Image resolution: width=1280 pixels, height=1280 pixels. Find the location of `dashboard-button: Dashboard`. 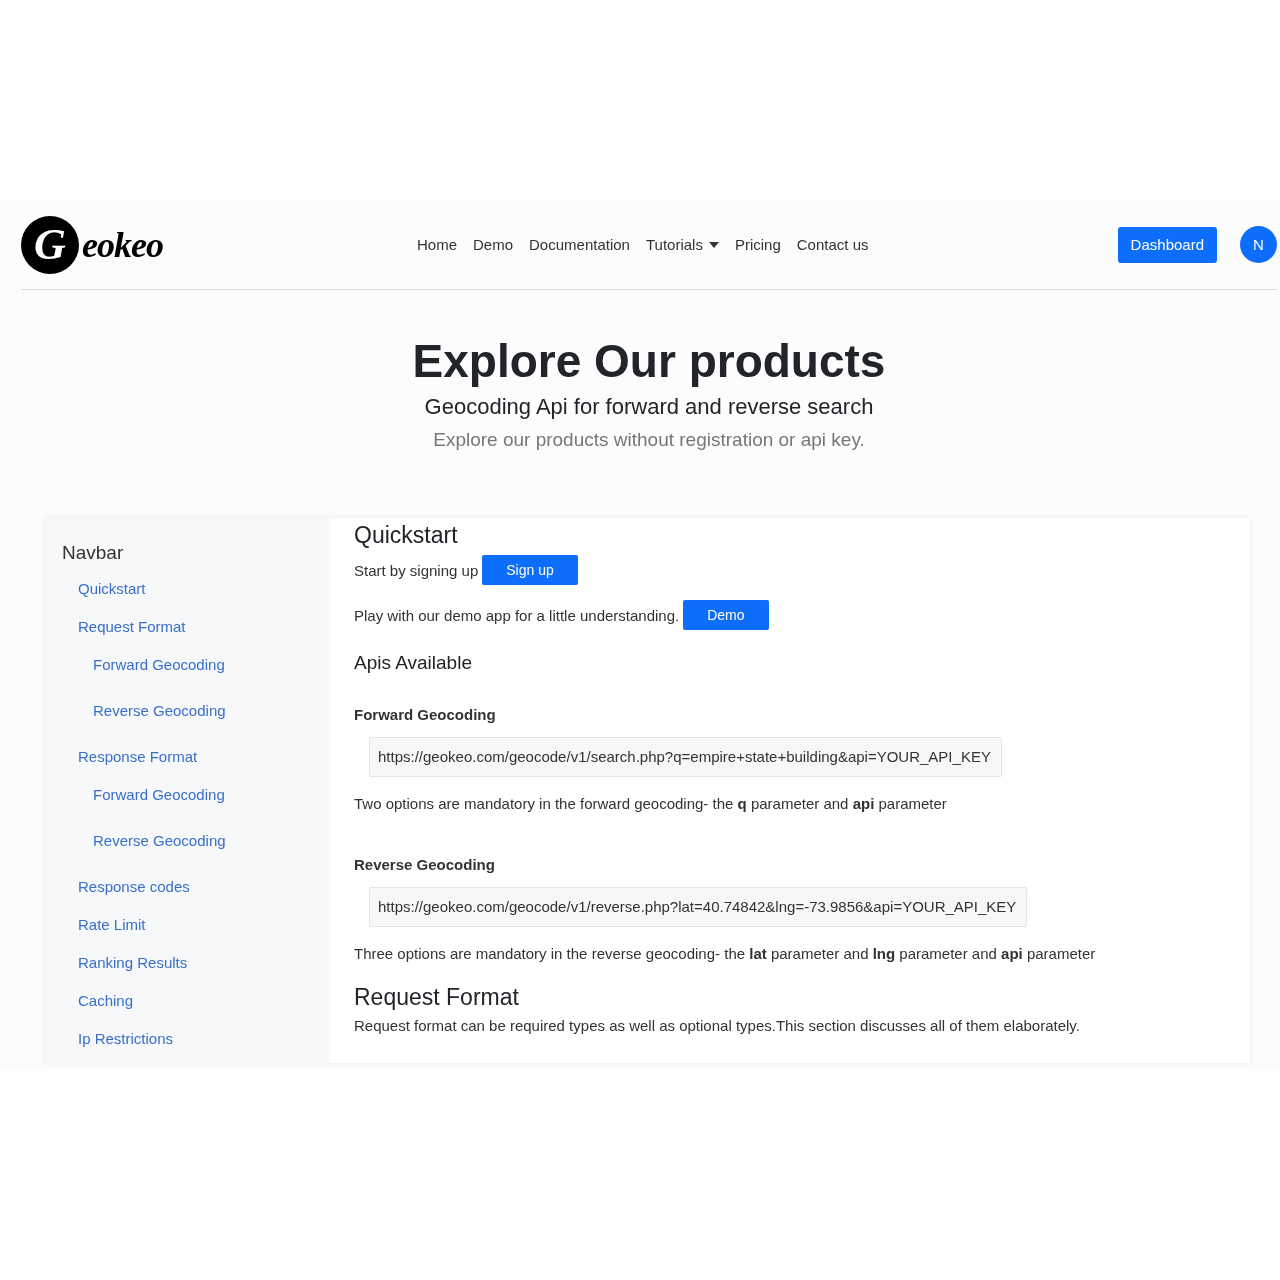

dashboard-button: Dashboard is located at coordinates (1167, 244).